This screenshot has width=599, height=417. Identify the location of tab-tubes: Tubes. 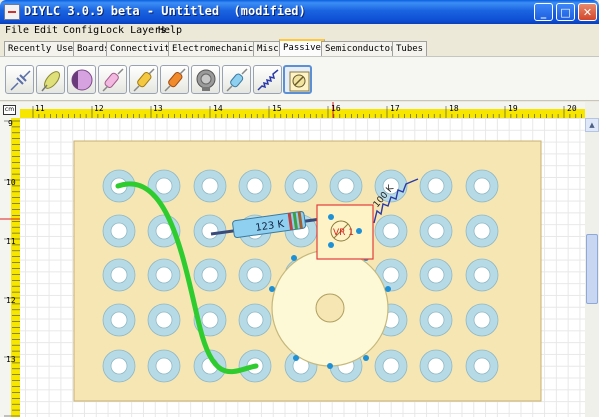
(410, 48).